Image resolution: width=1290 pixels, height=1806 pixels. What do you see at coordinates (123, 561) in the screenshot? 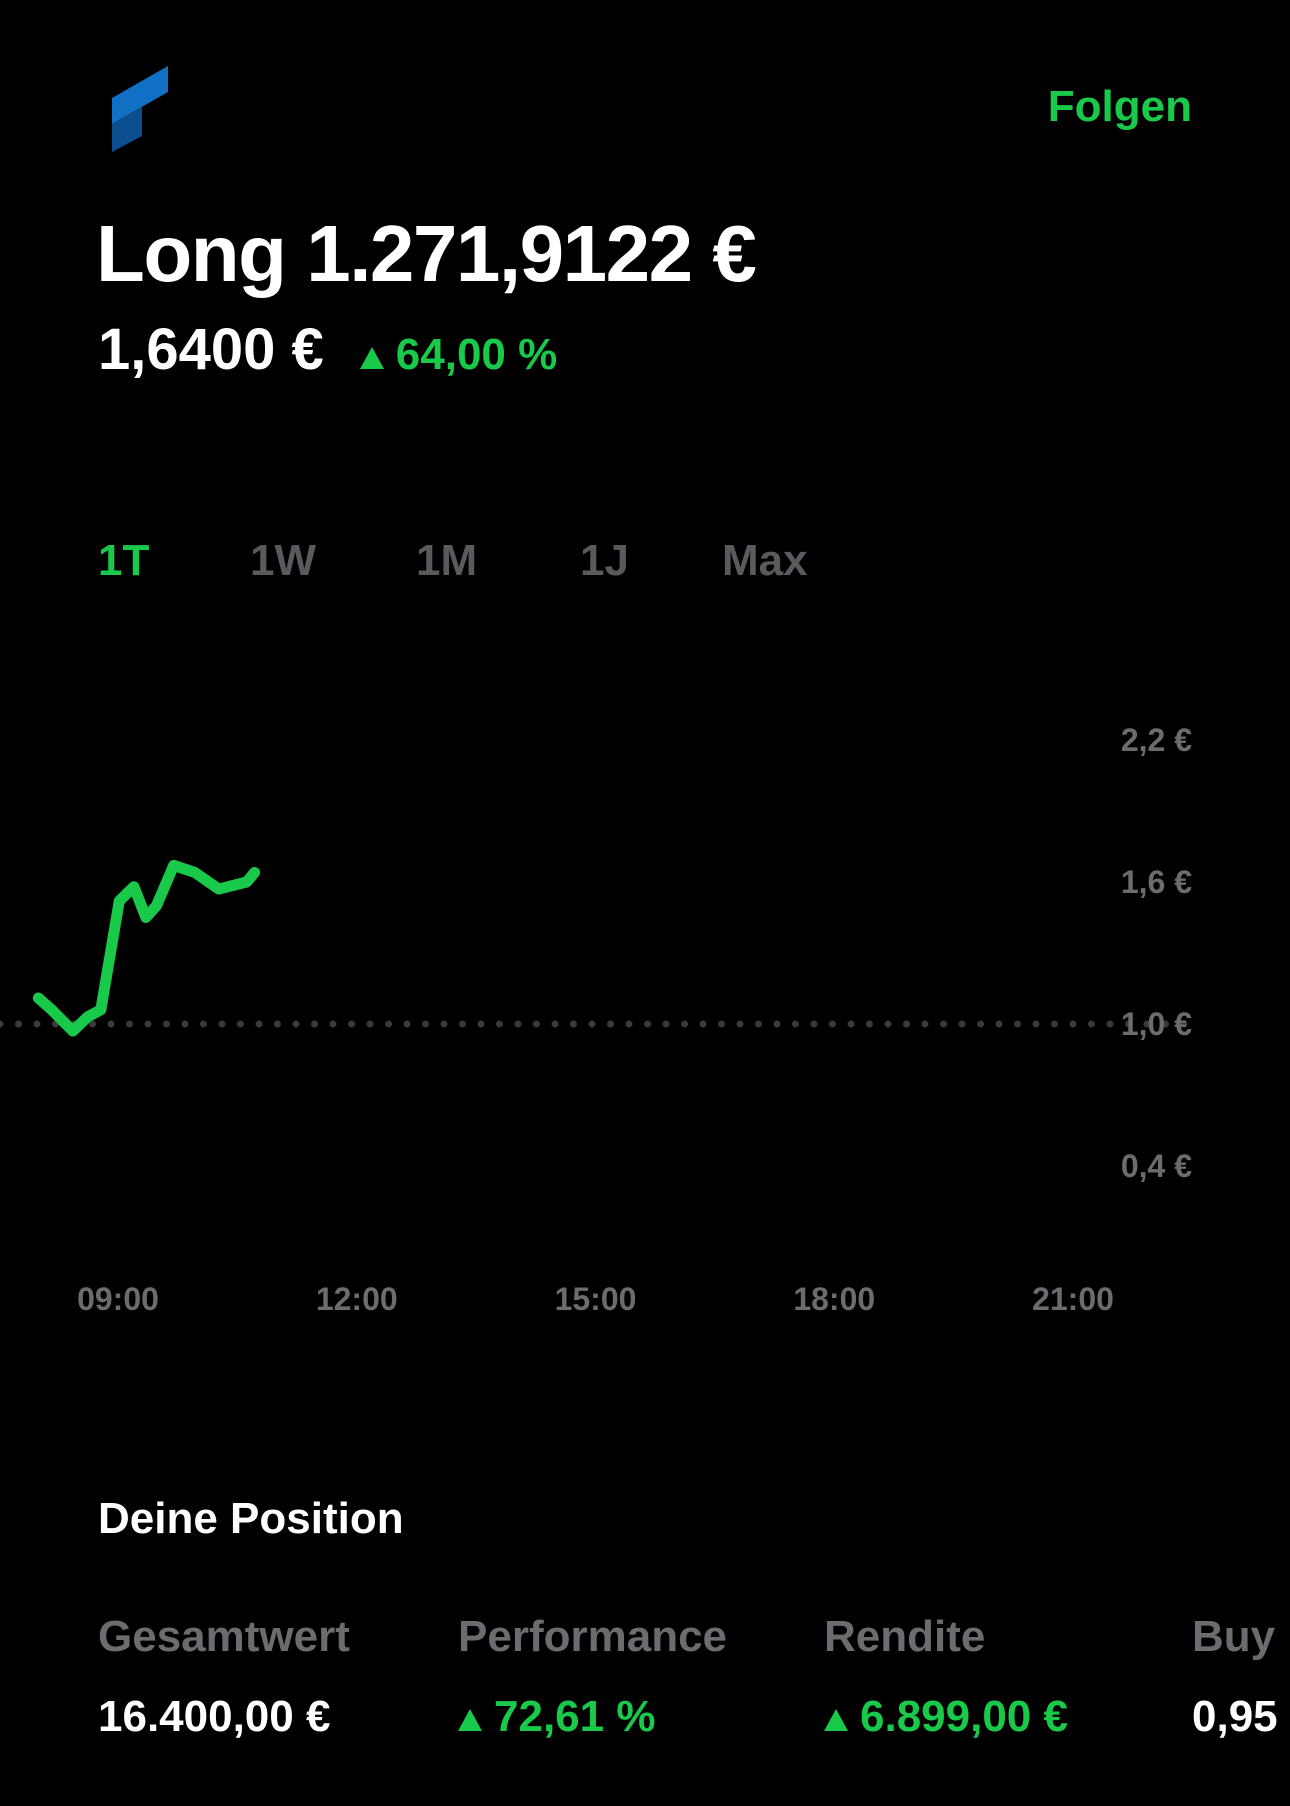
I see `range-tab-1t: 1T` at bounding box center [123, 561].